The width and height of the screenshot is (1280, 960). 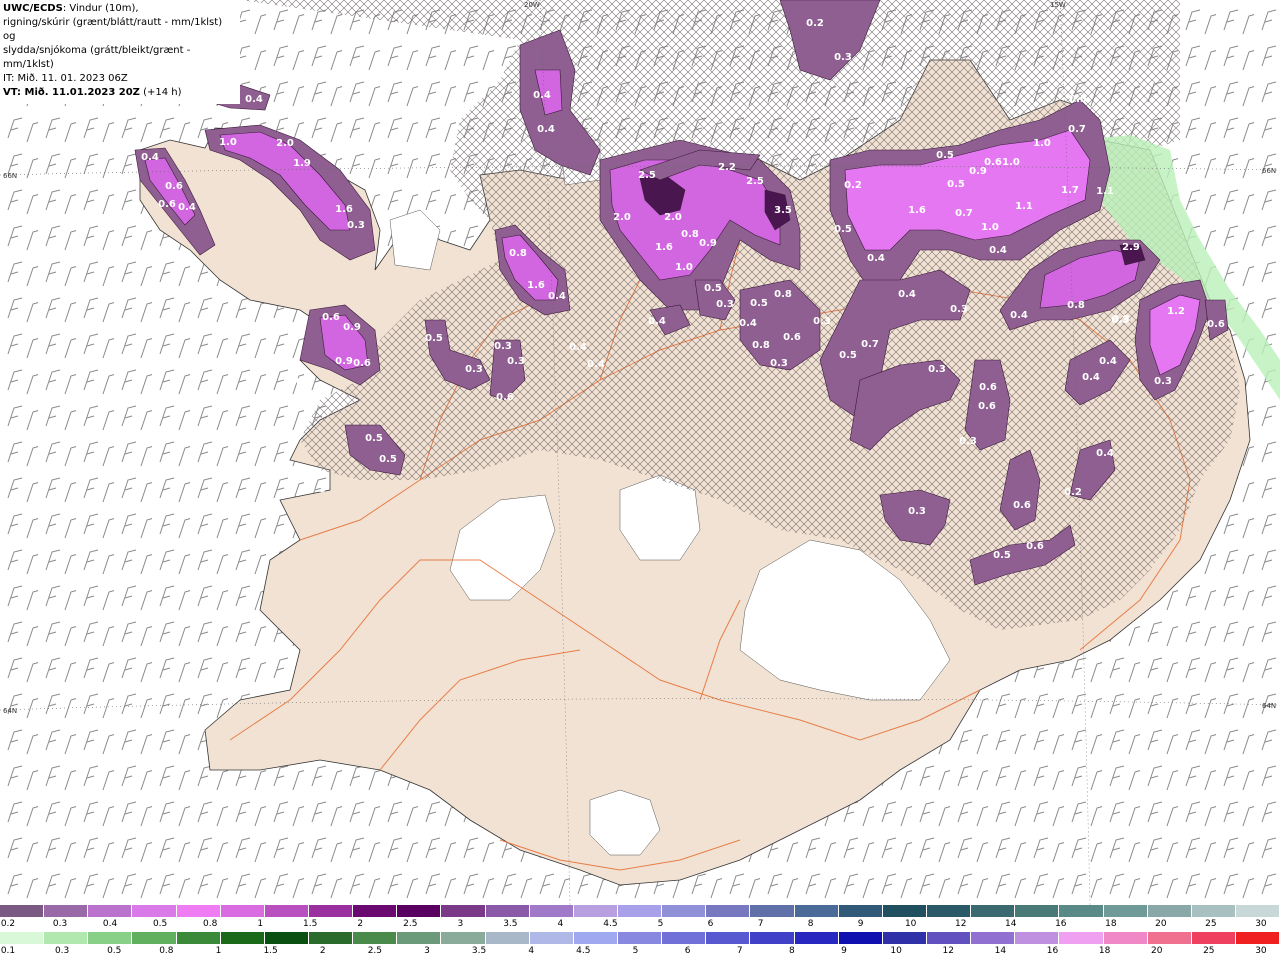 What do you see at coordinates (110, 924) in the screenshot?
I see `legend-label: 0.4` at bounding box center [110, 924].